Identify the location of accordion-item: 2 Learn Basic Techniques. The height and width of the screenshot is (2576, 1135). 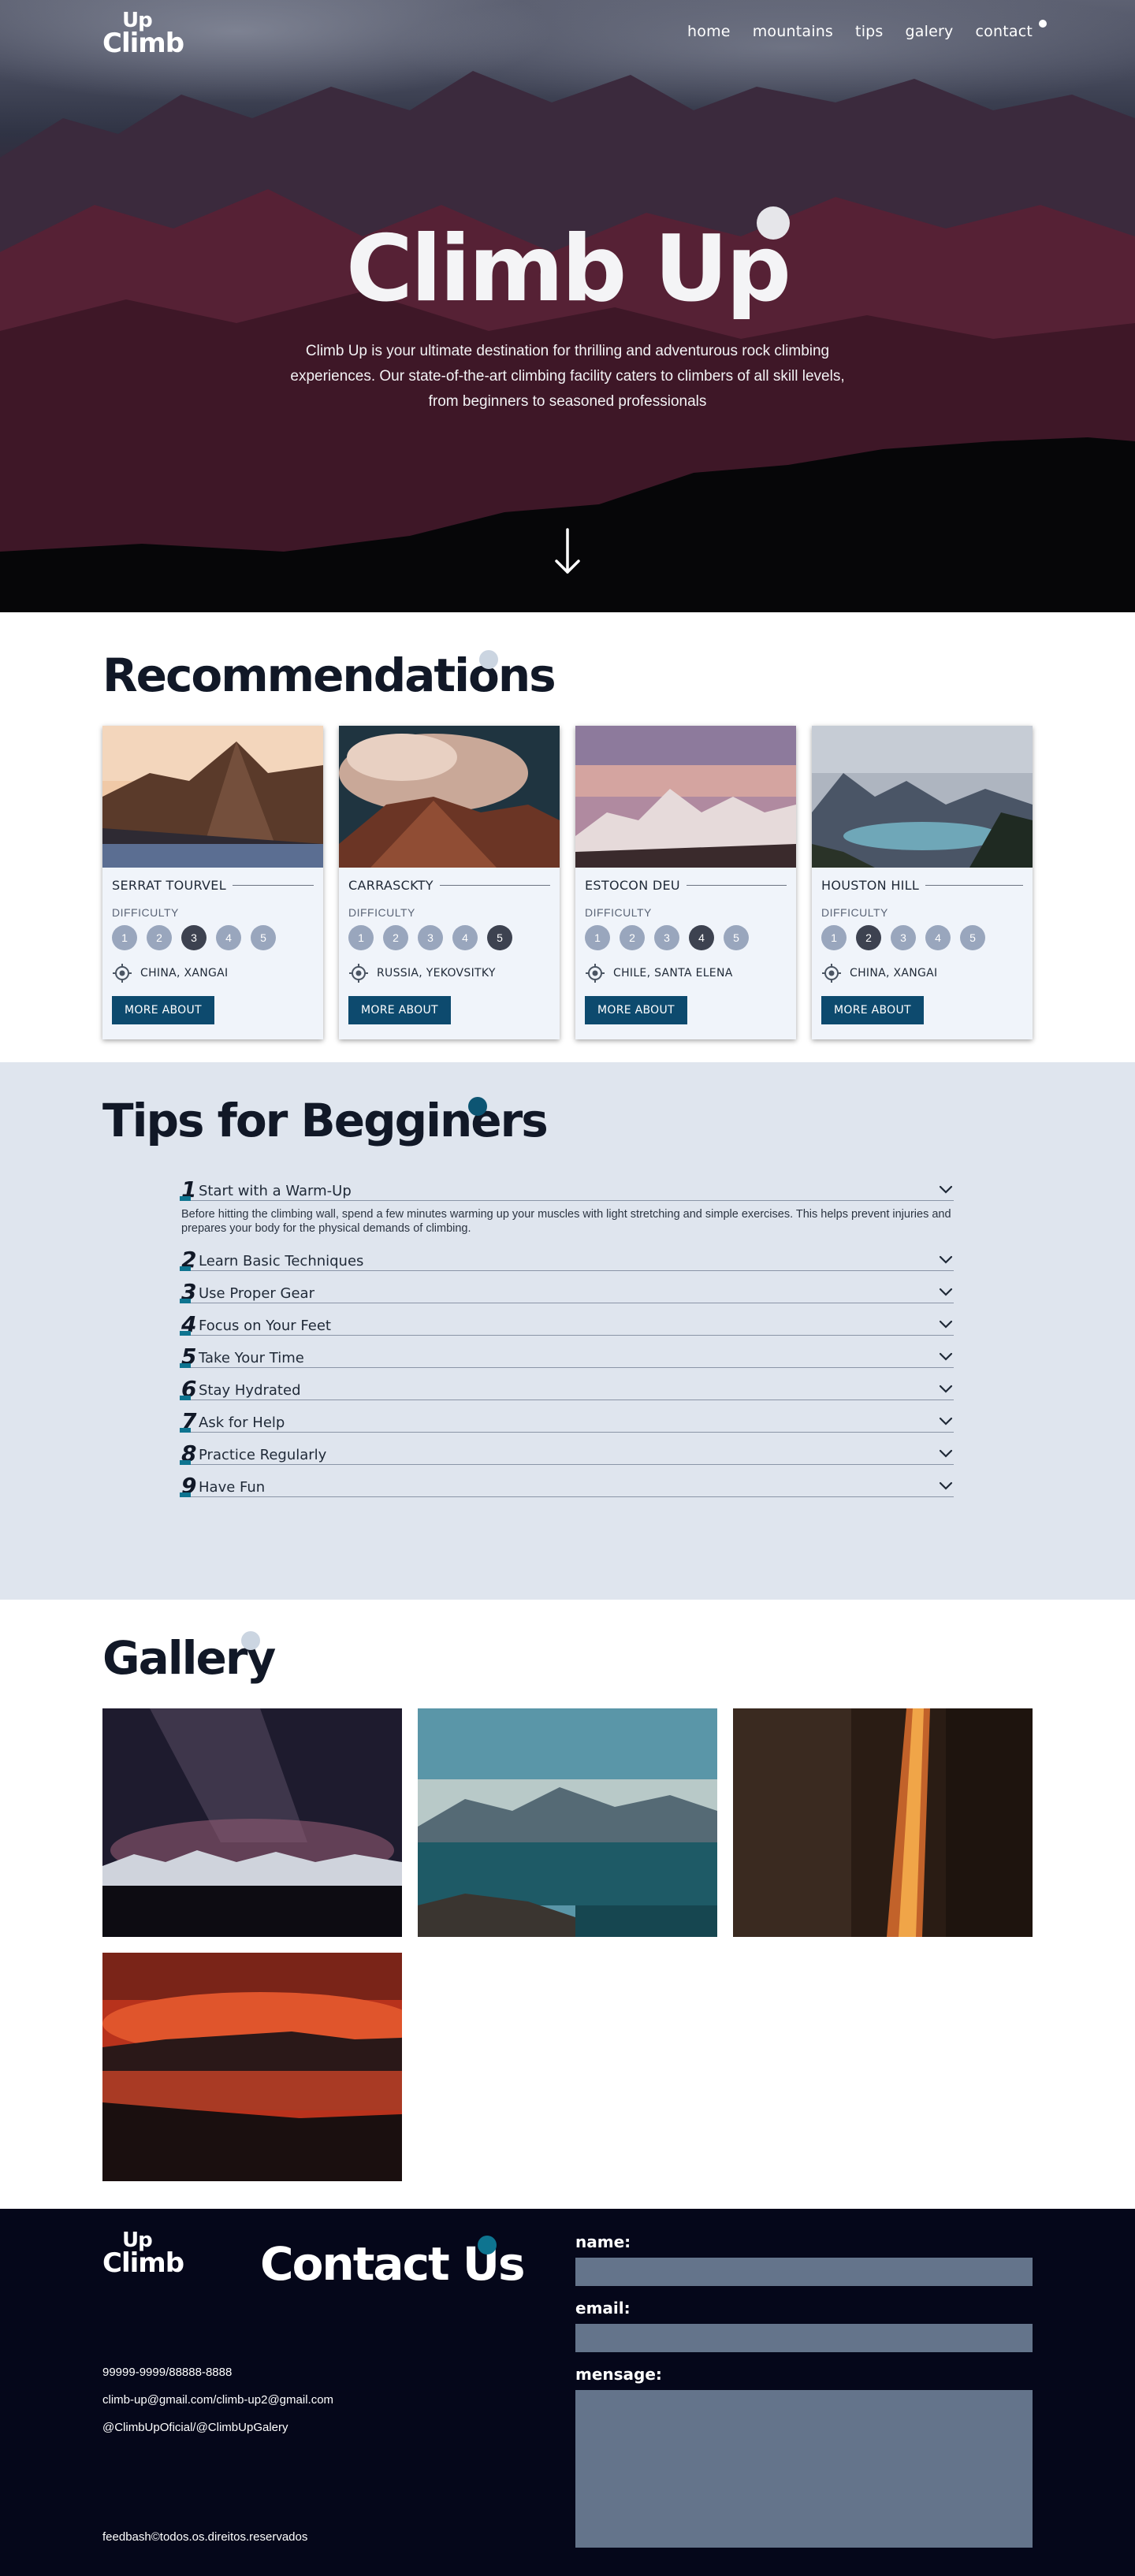
(567, 1255).